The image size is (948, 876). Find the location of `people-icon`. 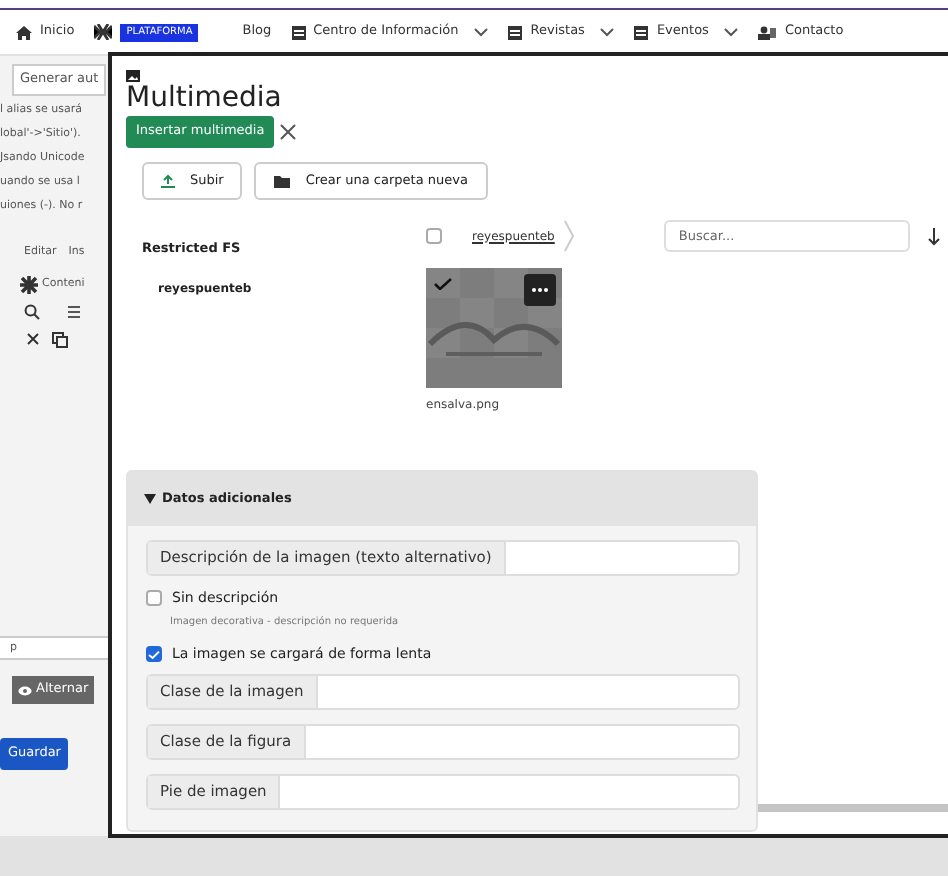

people-icon is located at coordinates (767, 32).